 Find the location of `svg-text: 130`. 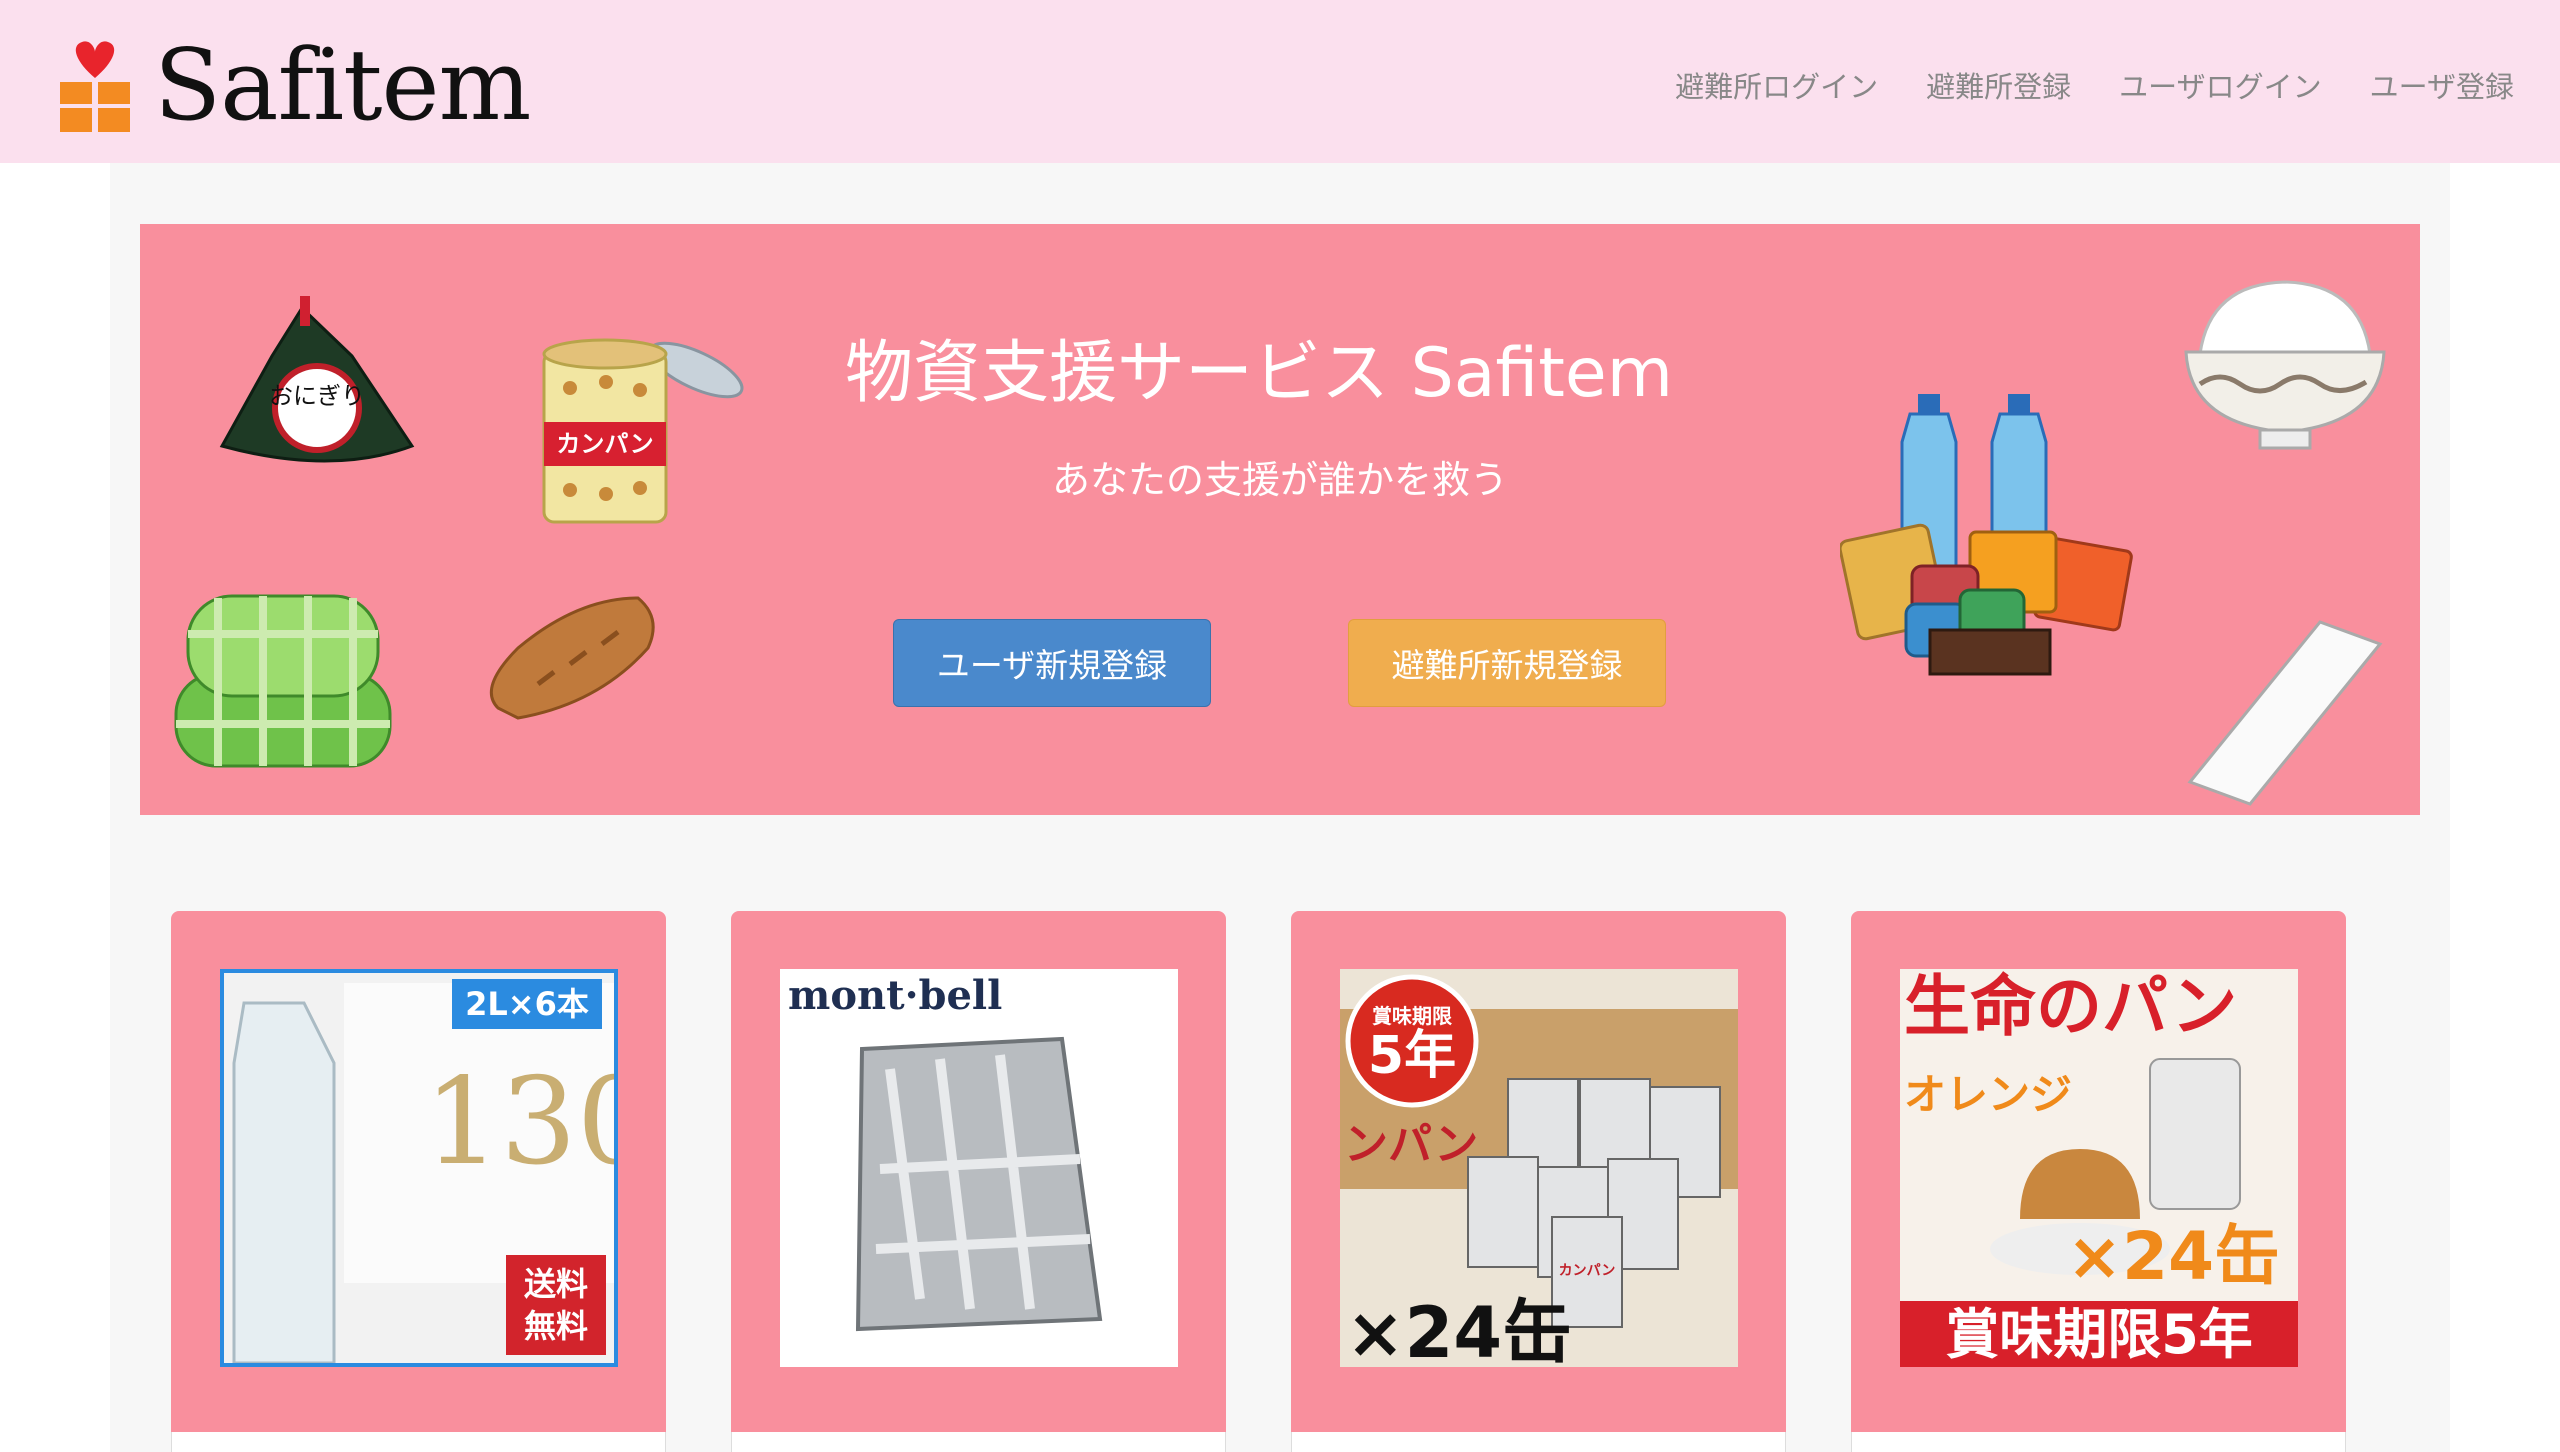

svg-text: 130 is located at coordinates (519, 1122).